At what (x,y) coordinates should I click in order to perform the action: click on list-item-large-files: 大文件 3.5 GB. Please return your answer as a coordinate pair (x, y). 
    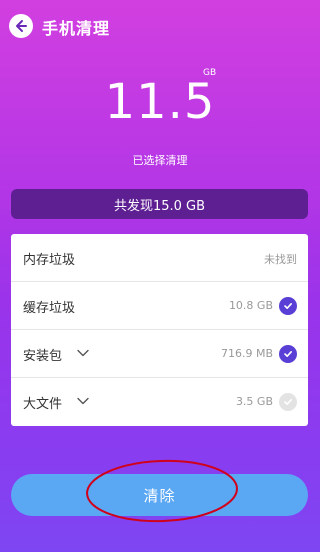
    Looking at the image, I should click on (159, 402).